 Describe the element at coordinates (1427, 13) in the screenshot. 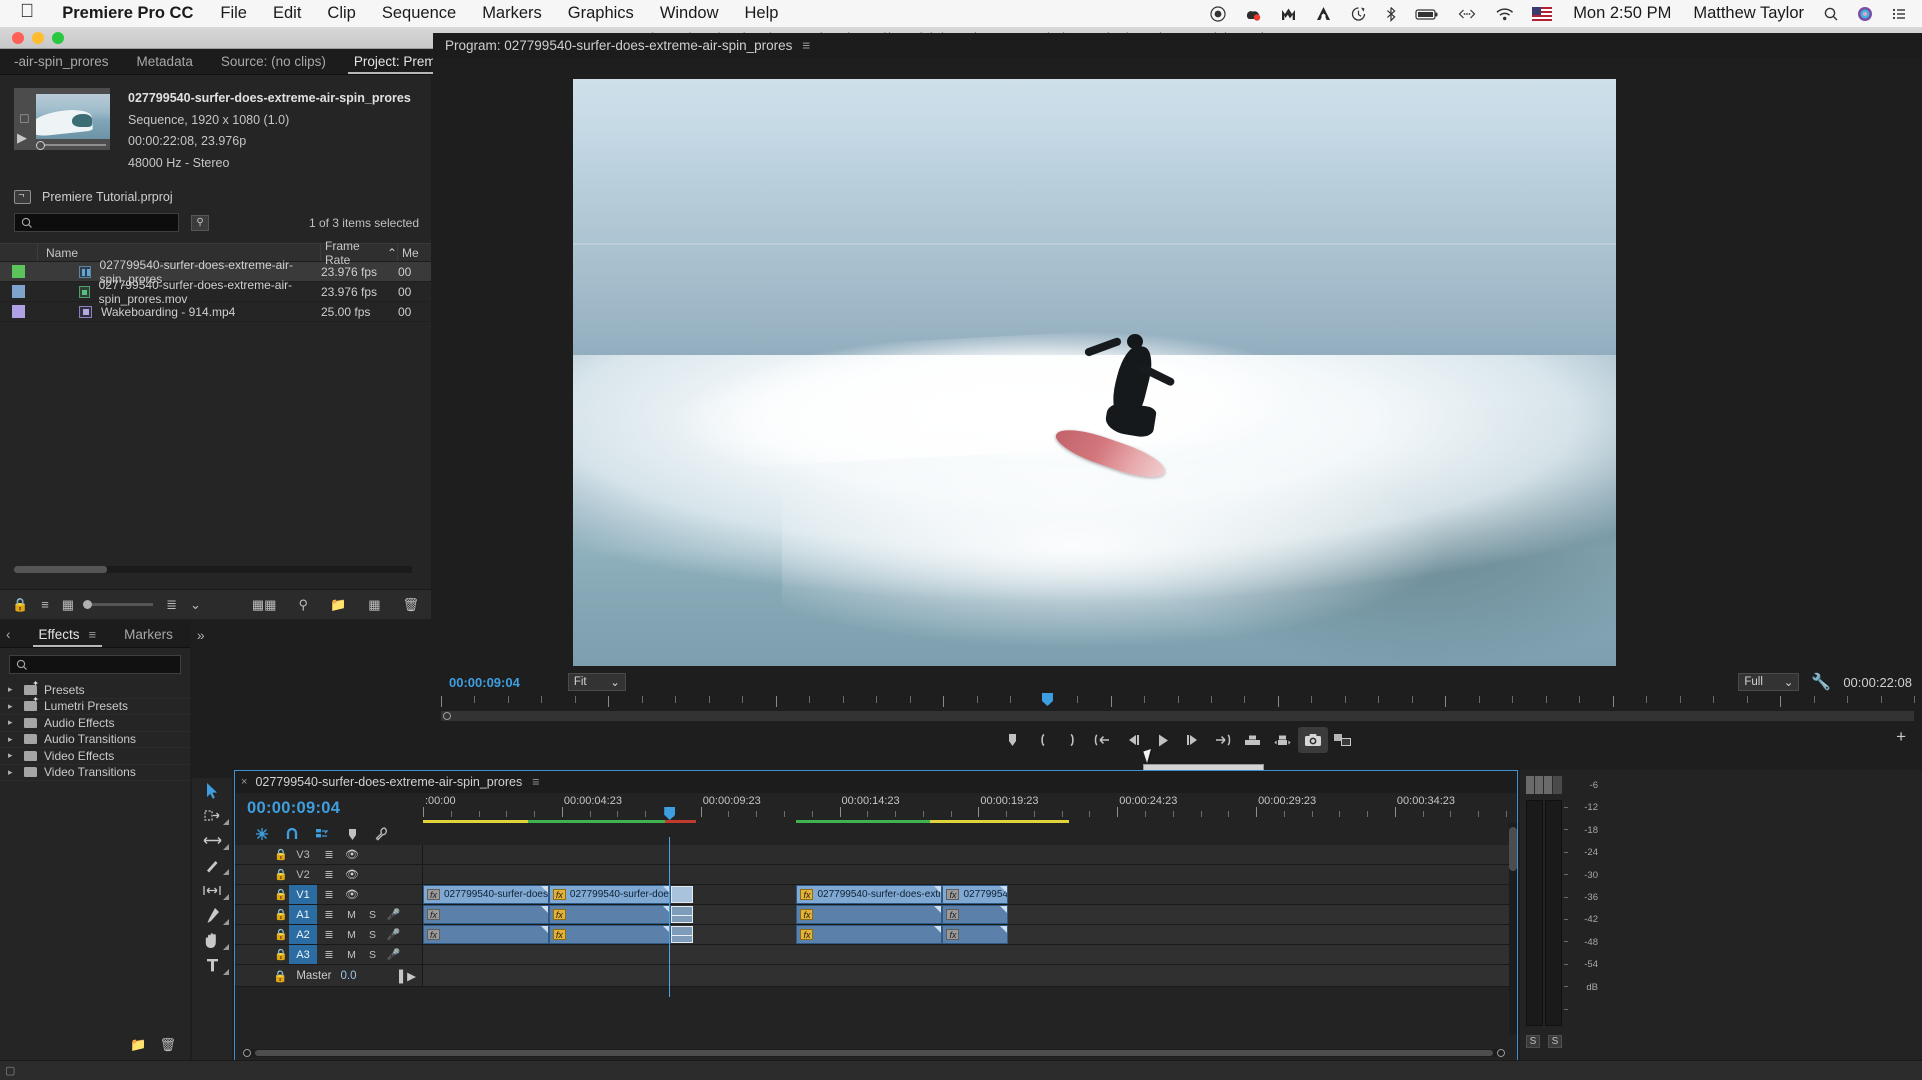

I see `battery-icon` at that location.